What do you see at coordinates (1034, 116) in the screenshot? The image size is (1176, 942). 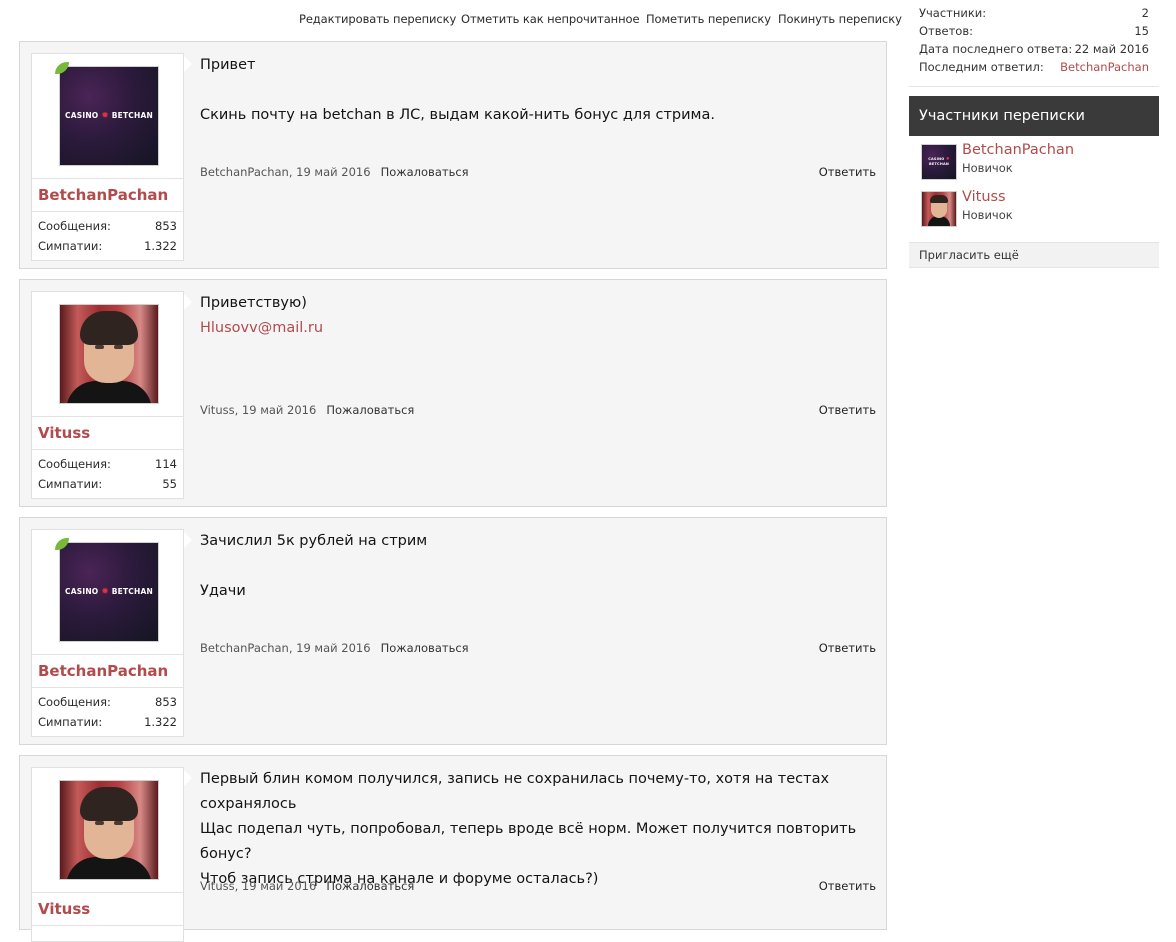 I see `participants-header: Участники переписки` at bounding box center [1034, 116].